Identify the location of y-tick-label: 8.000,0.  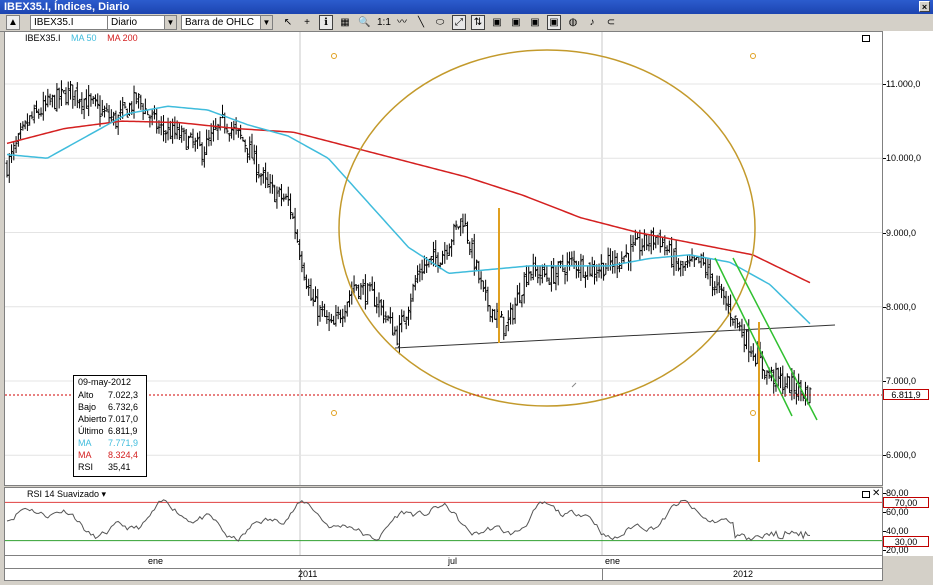
(901, 306).